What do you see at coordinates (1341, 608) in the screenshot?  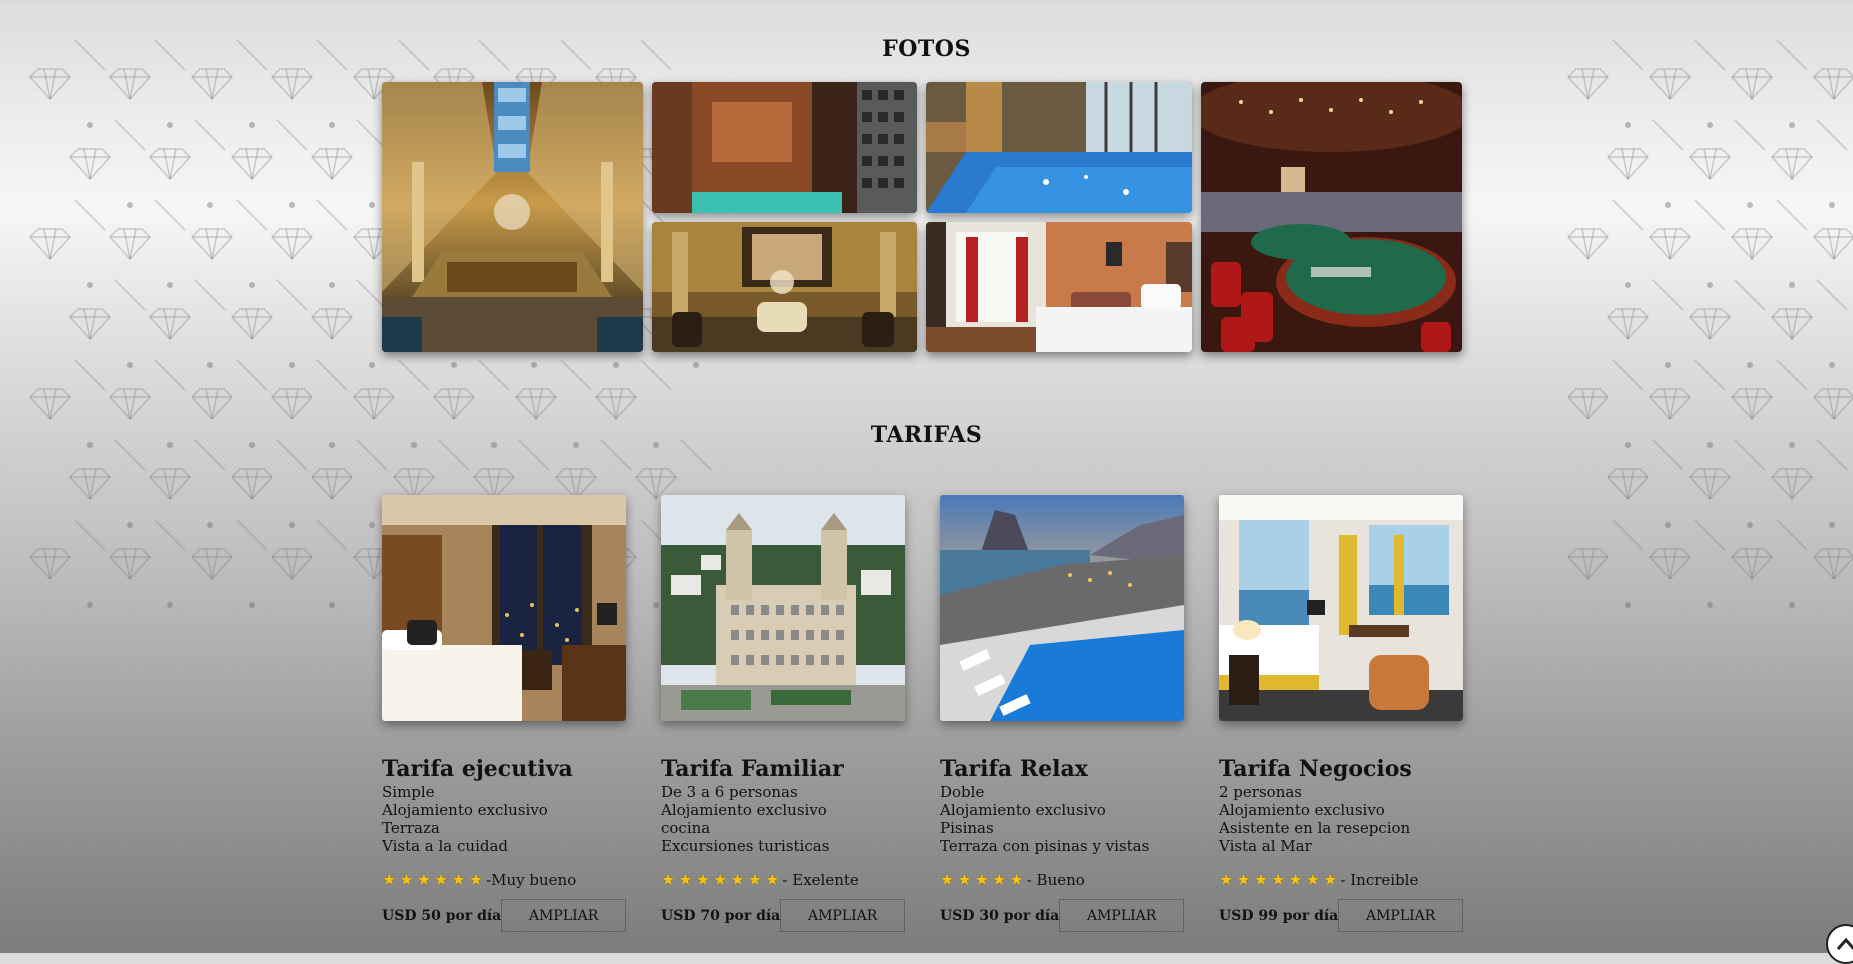 I see `business-room-image` at bounding box center [1341, 608].